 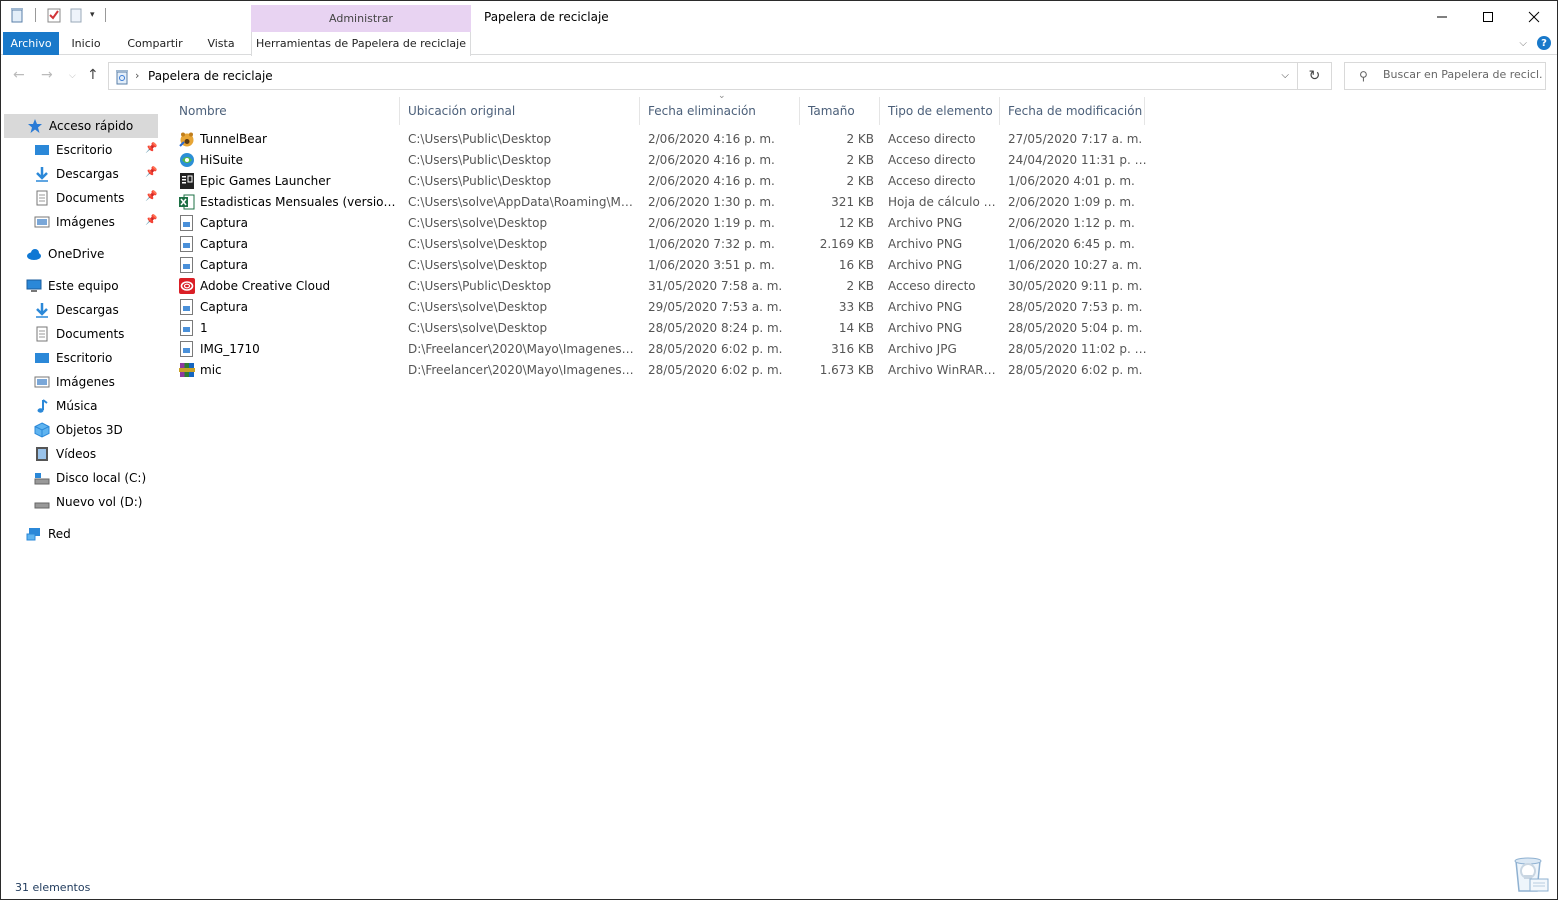 What do you see at coordinates (79, 198) in the screenshot?
I see `sidebar-item-documents: Documents` at bounding box center [79, 198].